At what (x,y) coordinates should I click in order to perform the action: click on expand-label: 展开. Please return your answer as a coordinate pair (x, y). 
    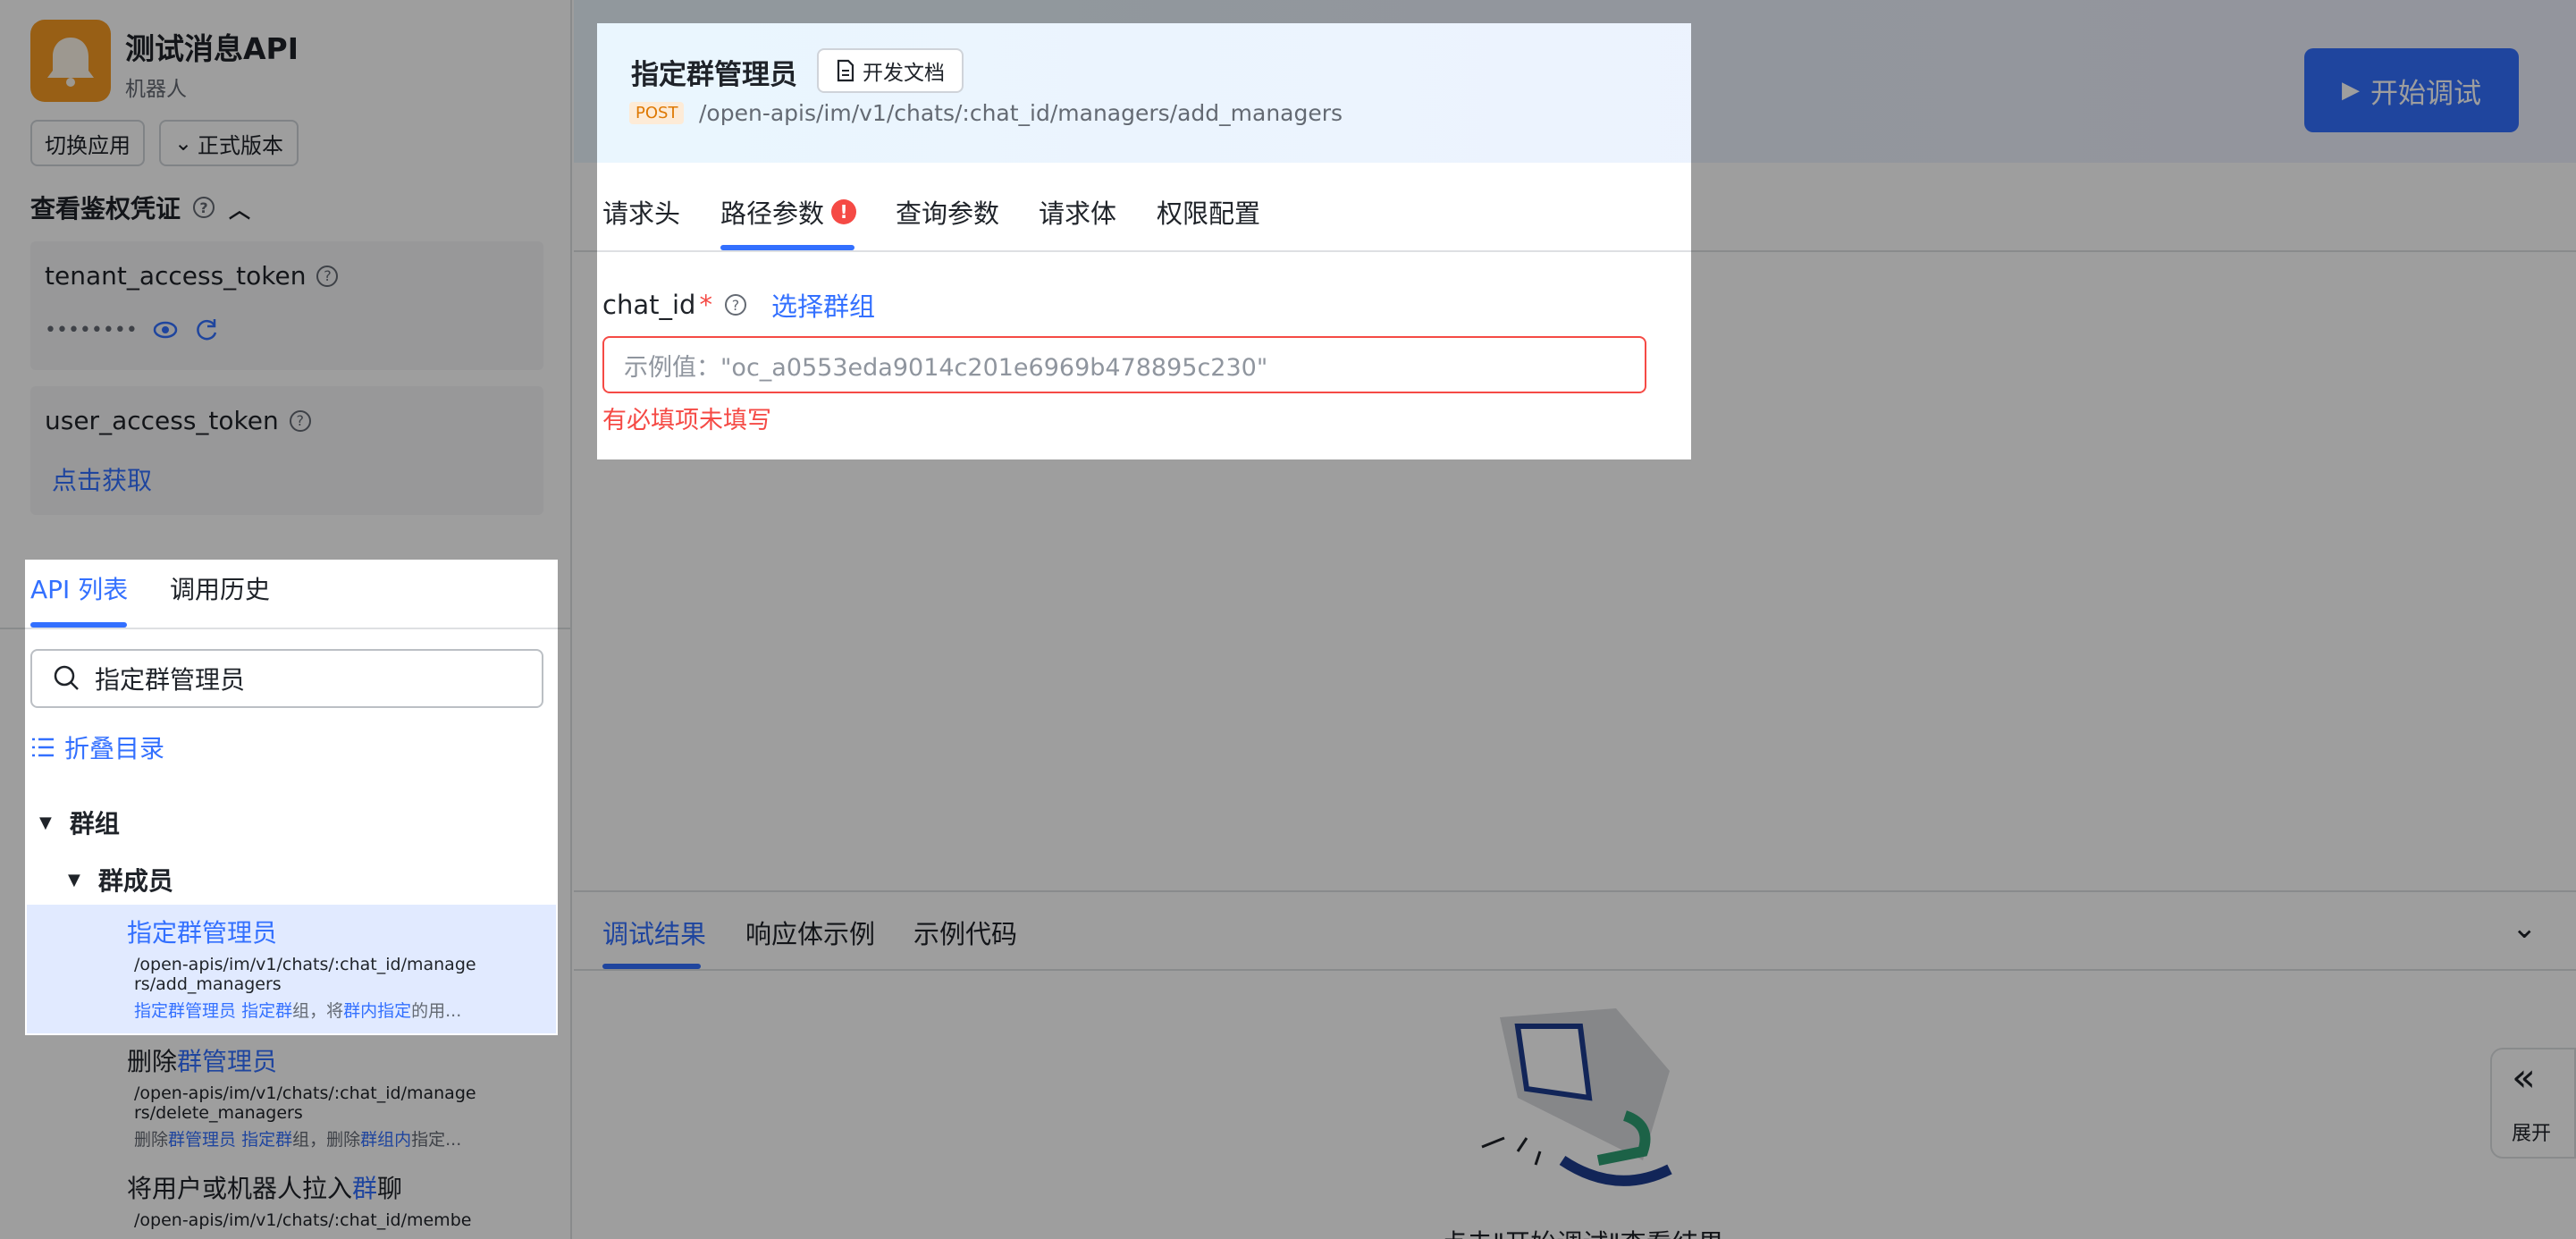
    Looking at the image, I should click on (2532, 1134).